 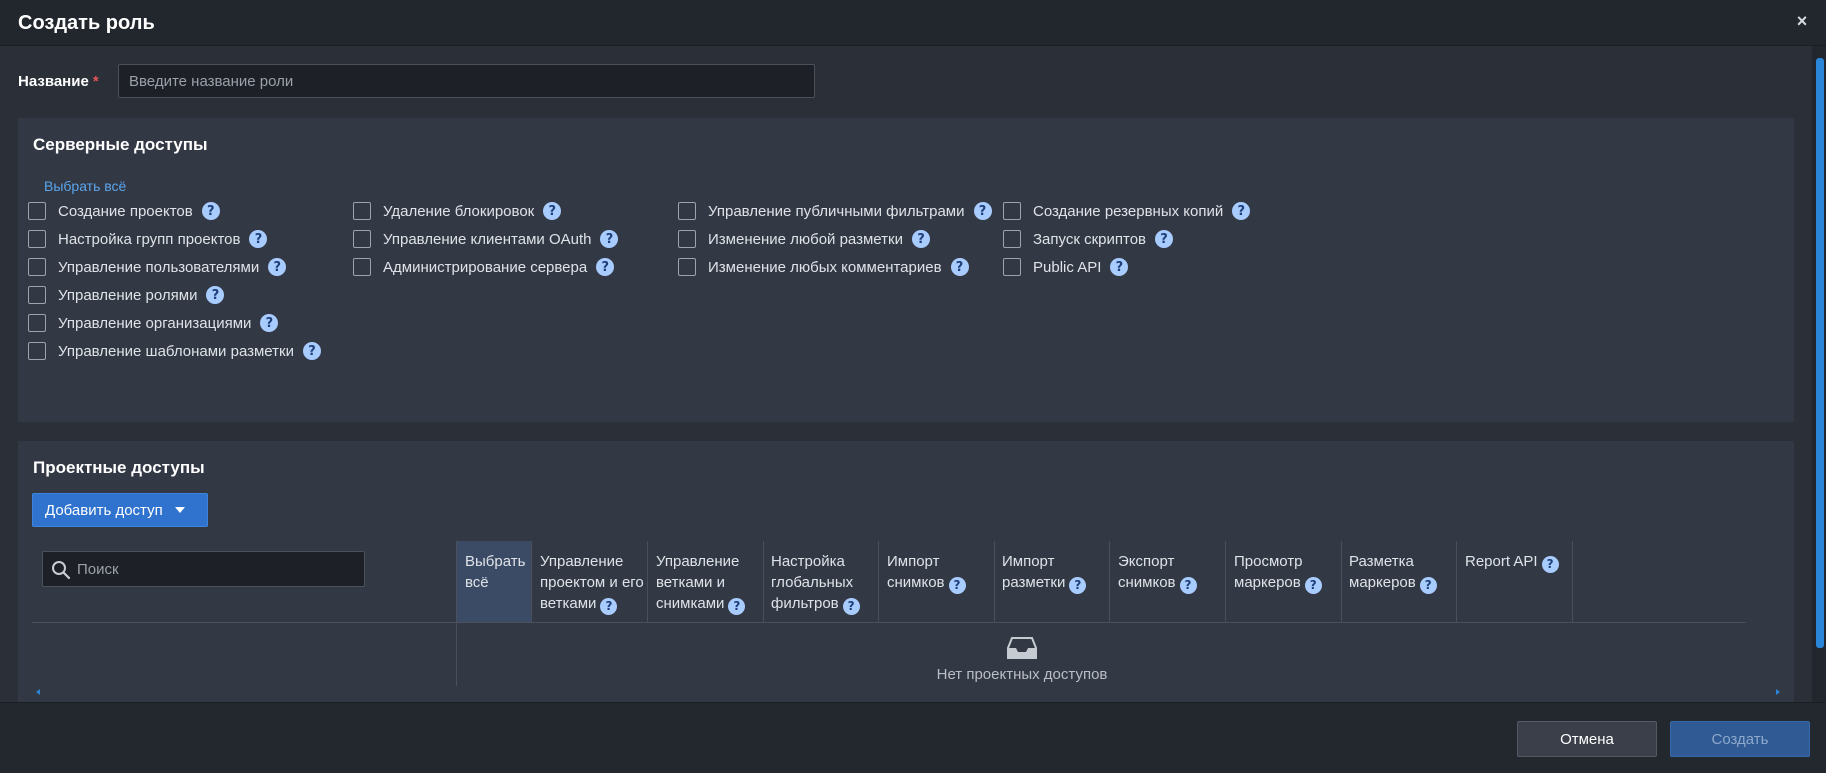 What do you see at coordinates (589, 604) in the screenshot?
I see `column-header-line-wrap: ветками?` at bounding box center [589, 604].